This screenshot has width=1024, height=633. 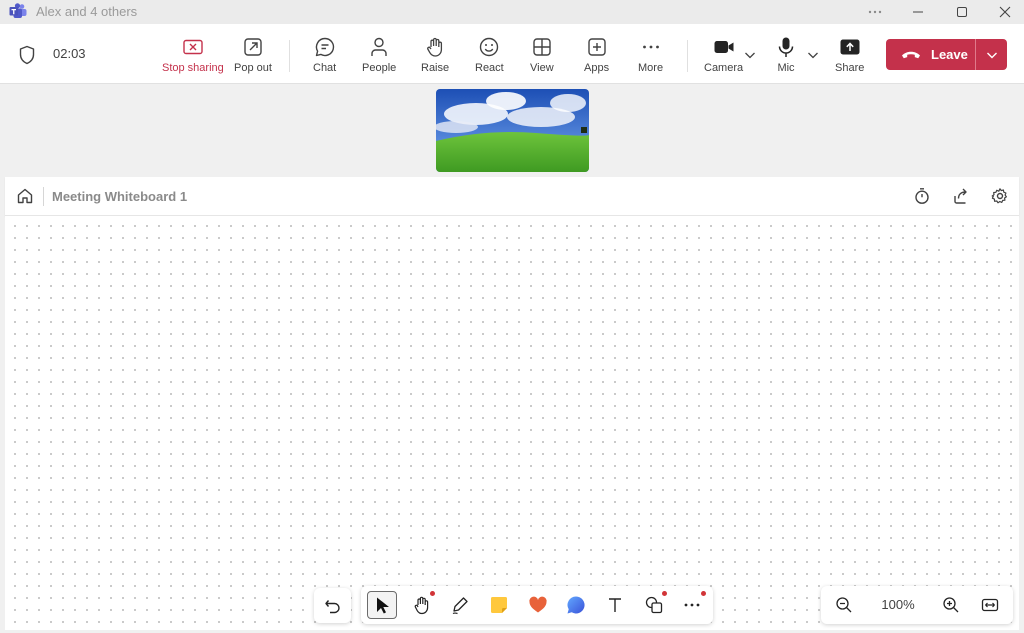 I want to click on select-tool, so click(x=382, y=605).